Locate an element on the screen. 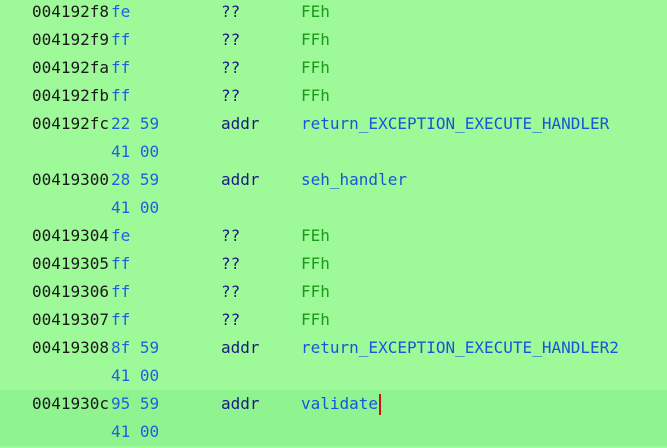 Image resolution: width=667 pixels, height=448 pixels. address-field: 00419308 is located at coordinates (70, 348).